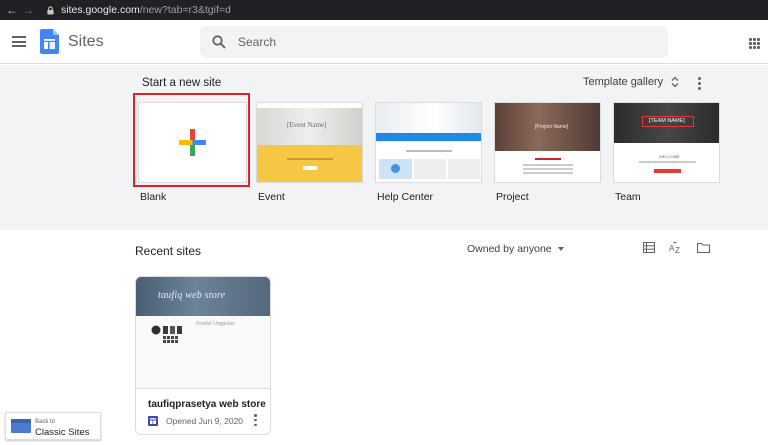 Image resolution: width=768 pixels, height=445 pixels. I want to click on plus-icon, so click(192, 142).